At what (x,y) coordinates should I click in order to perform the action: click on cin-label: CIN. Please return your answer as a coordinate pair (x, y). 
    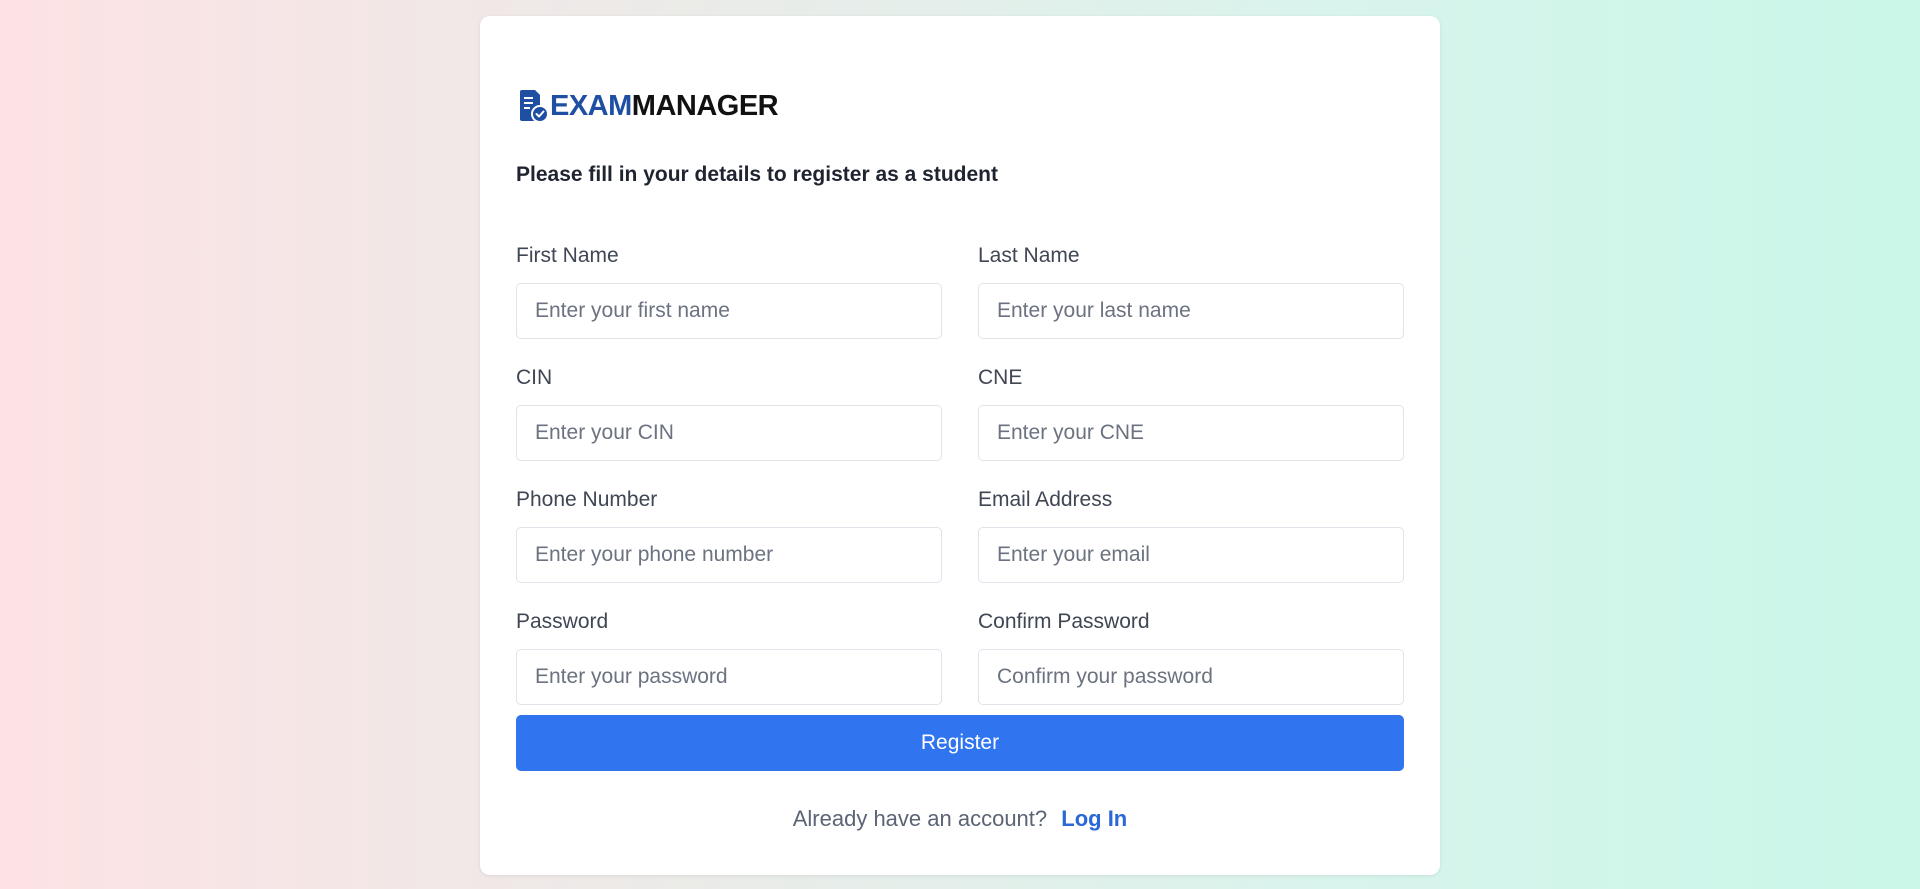
    Looking at the image, I should click on (534, 377).